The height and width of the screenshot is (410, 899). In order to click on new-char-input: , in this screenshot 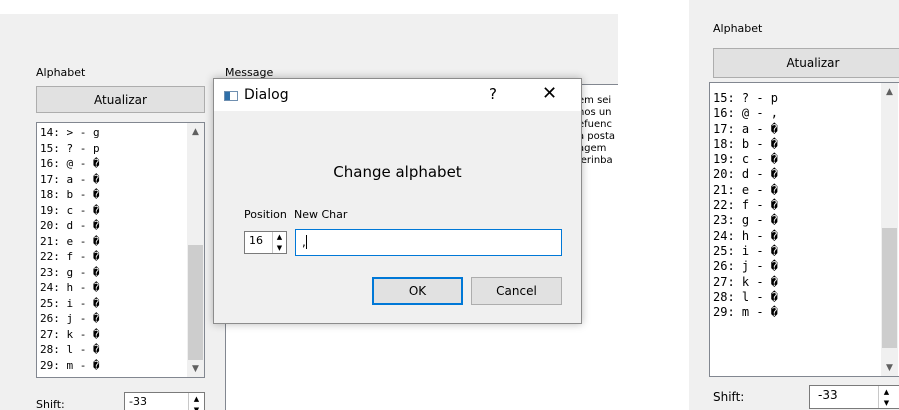, I will do `click(428, 242)`.